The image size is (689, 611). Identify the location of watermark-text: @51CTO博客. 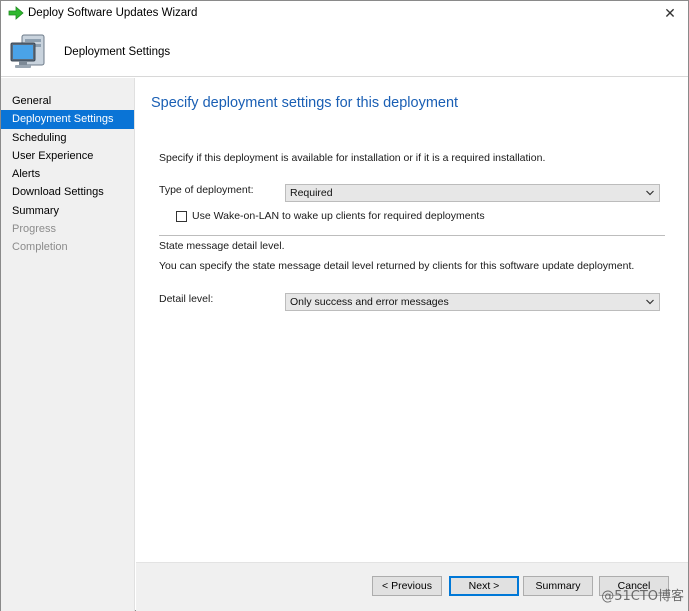
(642, 596).